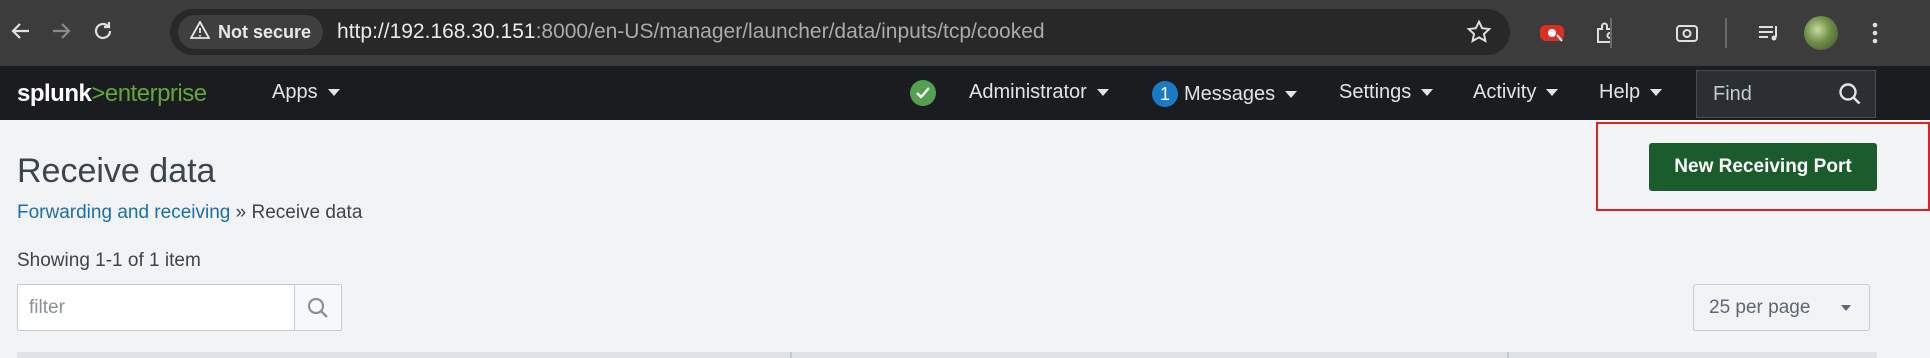 Image resolution: width=1930 pixels, height=358 pixels. I want to click on messages-count-badge: 1, so click(1165, 94).